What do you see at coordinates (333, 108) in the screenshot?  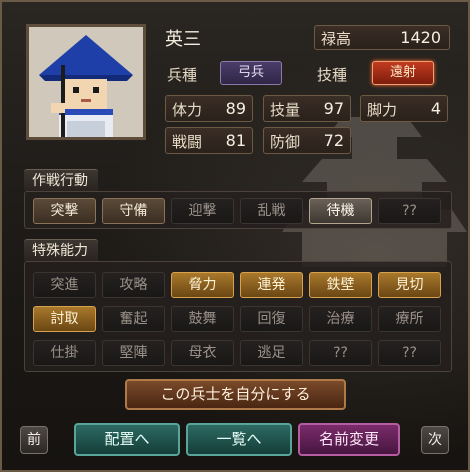 I see `stat-skill-value: 97` at bounding box center [333, 108].